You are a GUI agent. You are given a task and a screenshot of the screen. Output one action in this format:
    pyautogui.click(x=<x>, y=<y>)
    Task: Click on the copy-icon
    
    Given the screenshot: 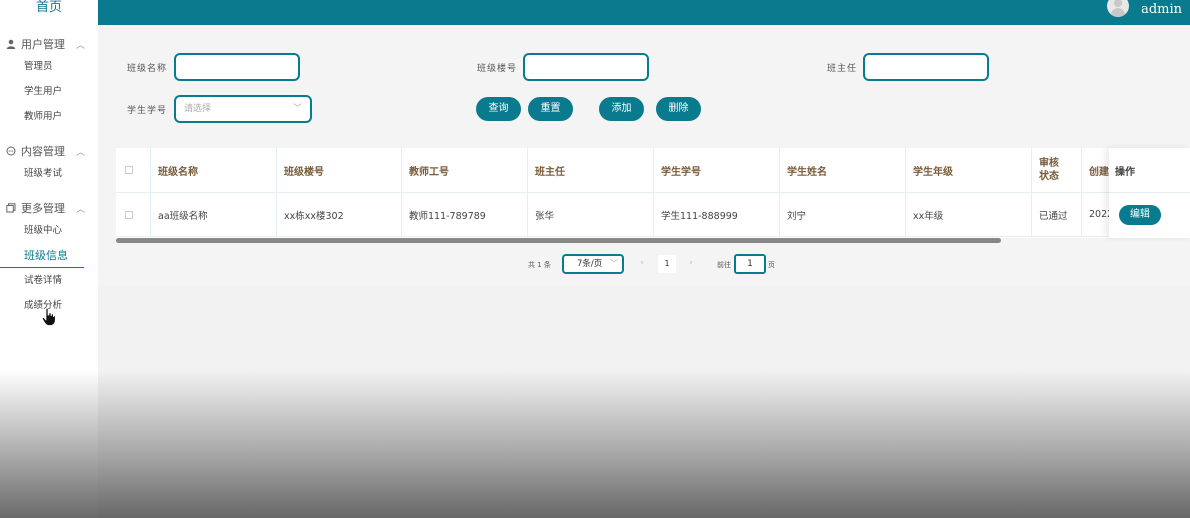 What is the action you would take?
    pyautogui.click(x=11, y=208)
    